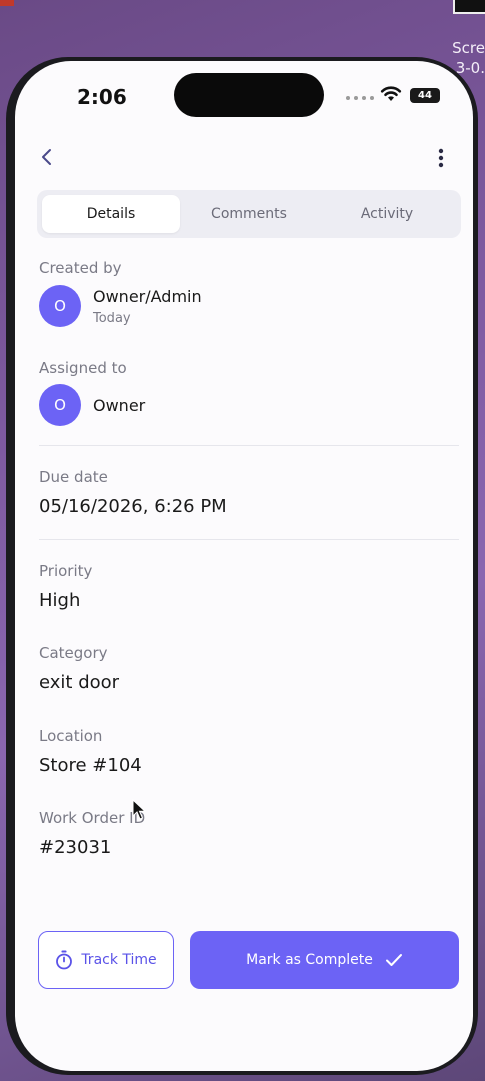 This screenshot has width=485, height=1081. What do you see at coordinates (468, 48) in the screenshot?
I see `desktop-label-line1: Scre` at bounding box center [468, 48].